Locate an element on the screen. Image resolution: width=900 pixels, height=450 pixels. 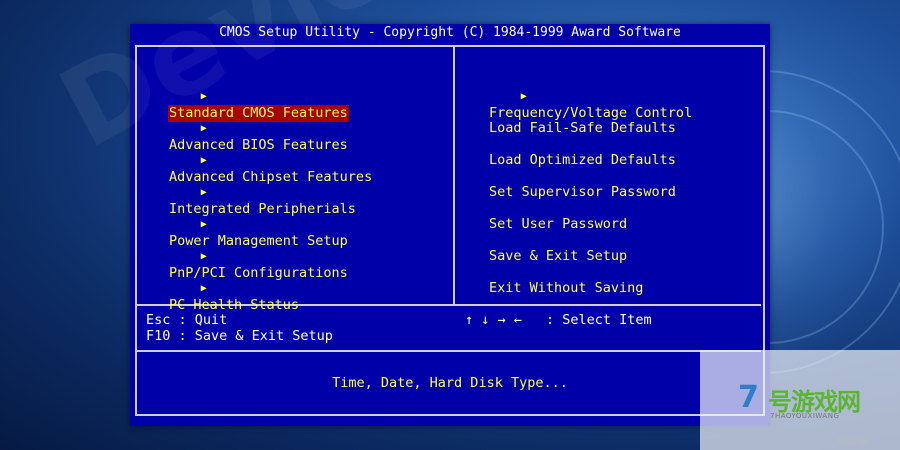
logo-number: 7 is located at coordinates (748, 397).